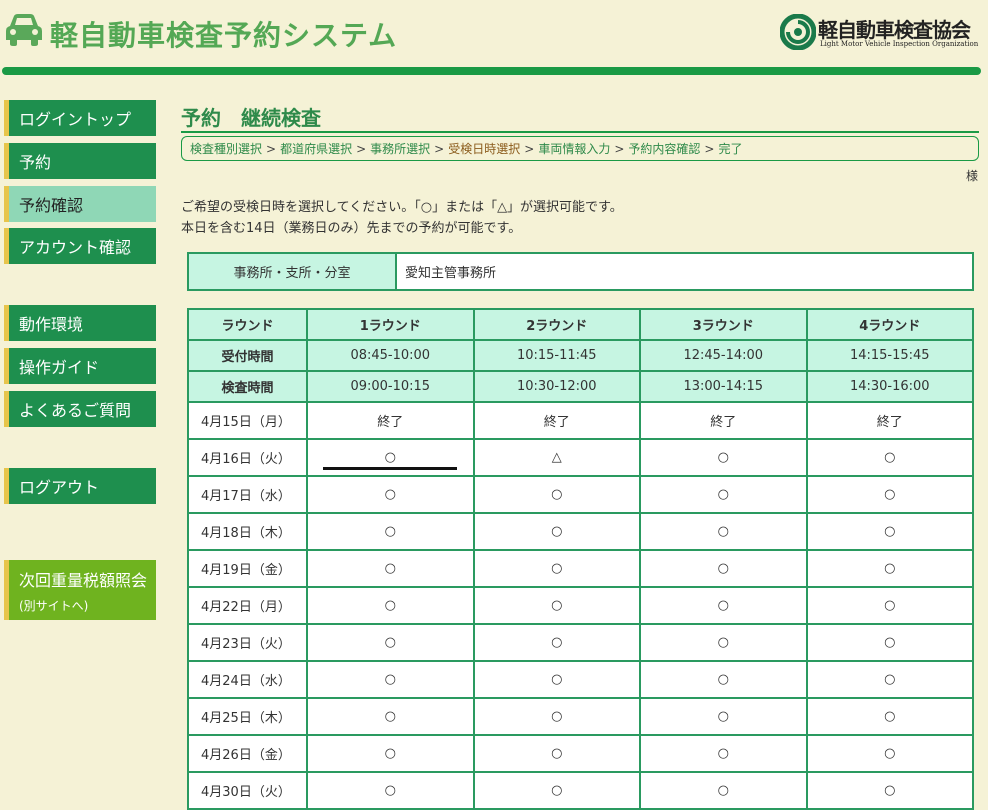 The image size is (988, 810). Describe the element at coordinates (24, 30) in the screenshot. I see `car-icon` at that location.